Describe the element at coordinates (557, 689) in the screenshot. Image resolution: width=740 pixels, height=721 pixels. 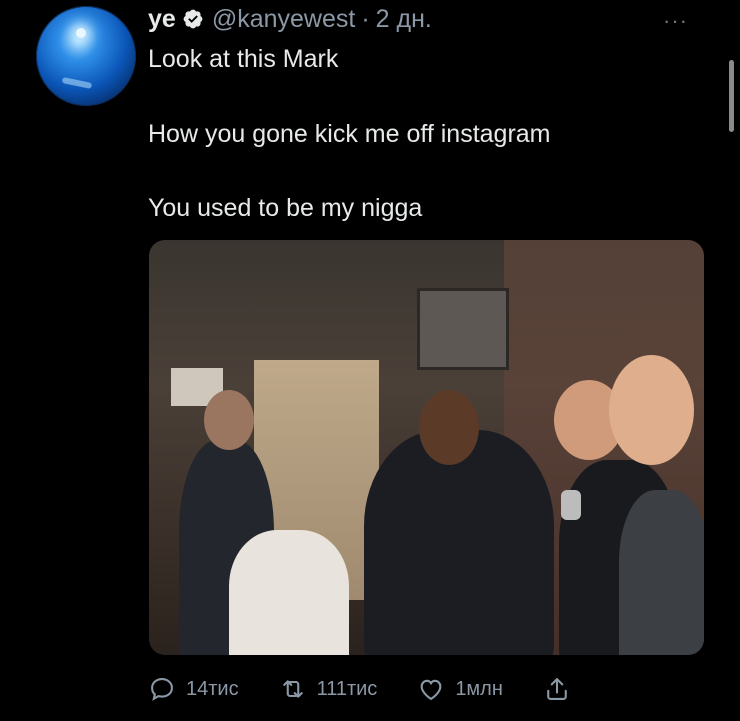
I see `share-icon` at that location.